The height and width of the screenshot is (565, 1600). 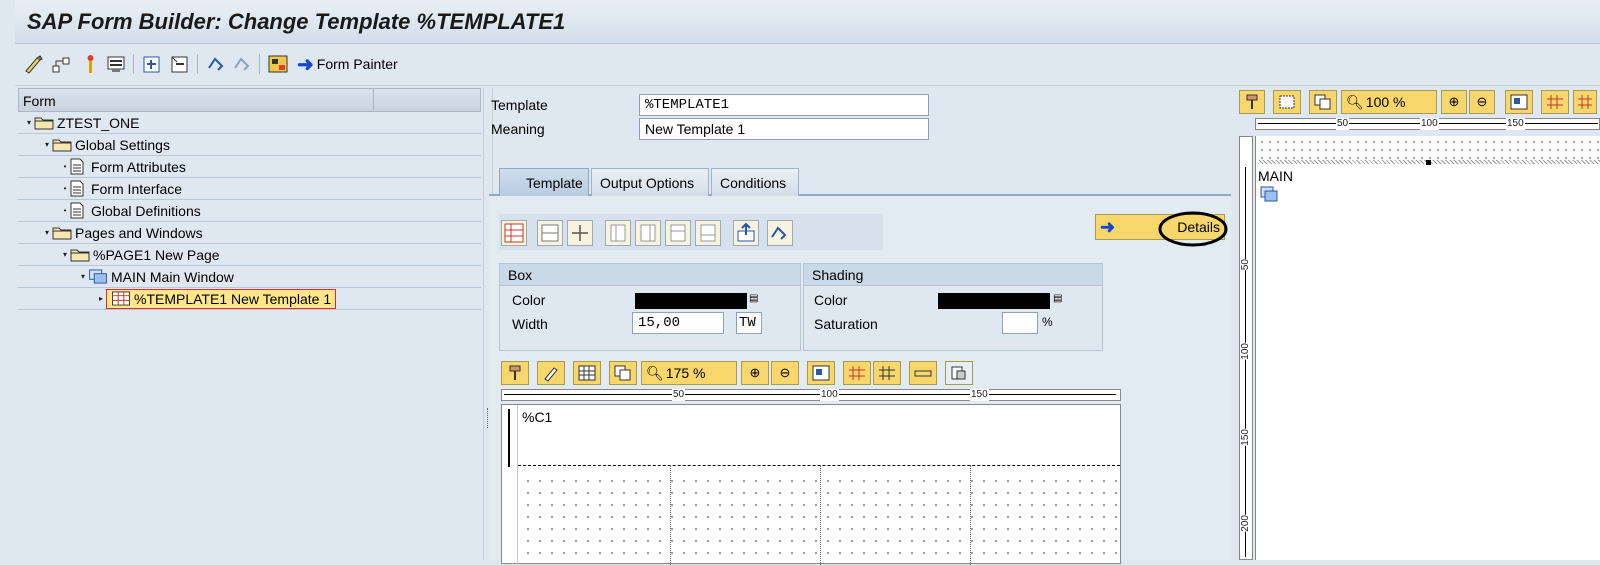 What do you see at coordinates (180, 64) in the screenshot?
I see `delete-node-icon` at bounding box center [180, 64].